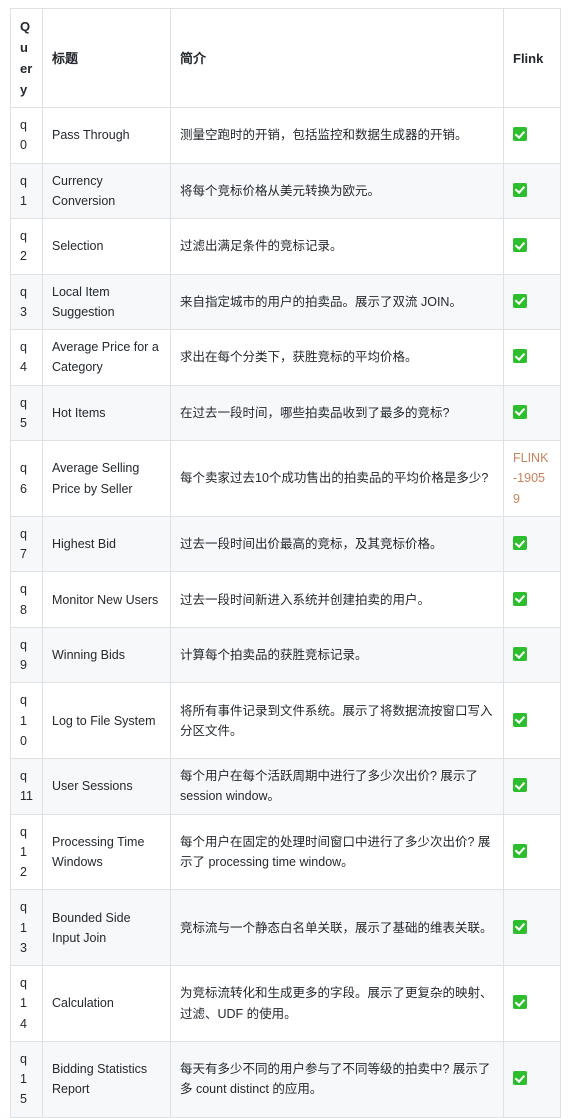  I want to click on flink-issue-link: FLINK-19059, so click(530, 478).